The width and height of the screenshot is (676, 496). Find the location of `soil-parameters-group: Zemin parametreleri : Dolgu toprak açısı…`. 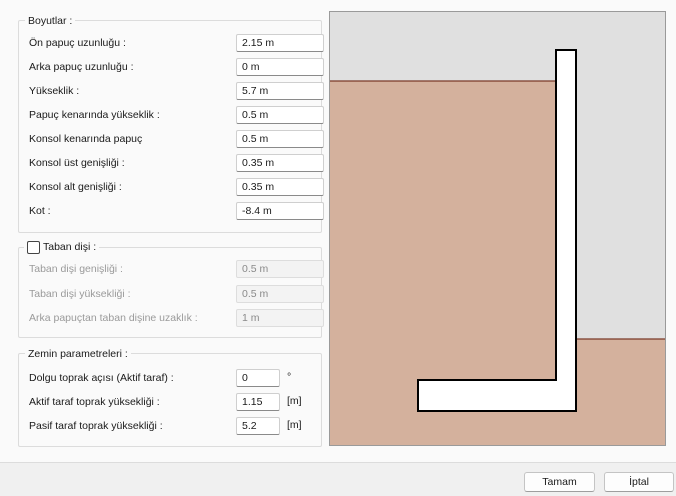

soil-parameters-group: Zemin parametreleri : Dolgu toprak açısı… is located at coordinates (170, 397).